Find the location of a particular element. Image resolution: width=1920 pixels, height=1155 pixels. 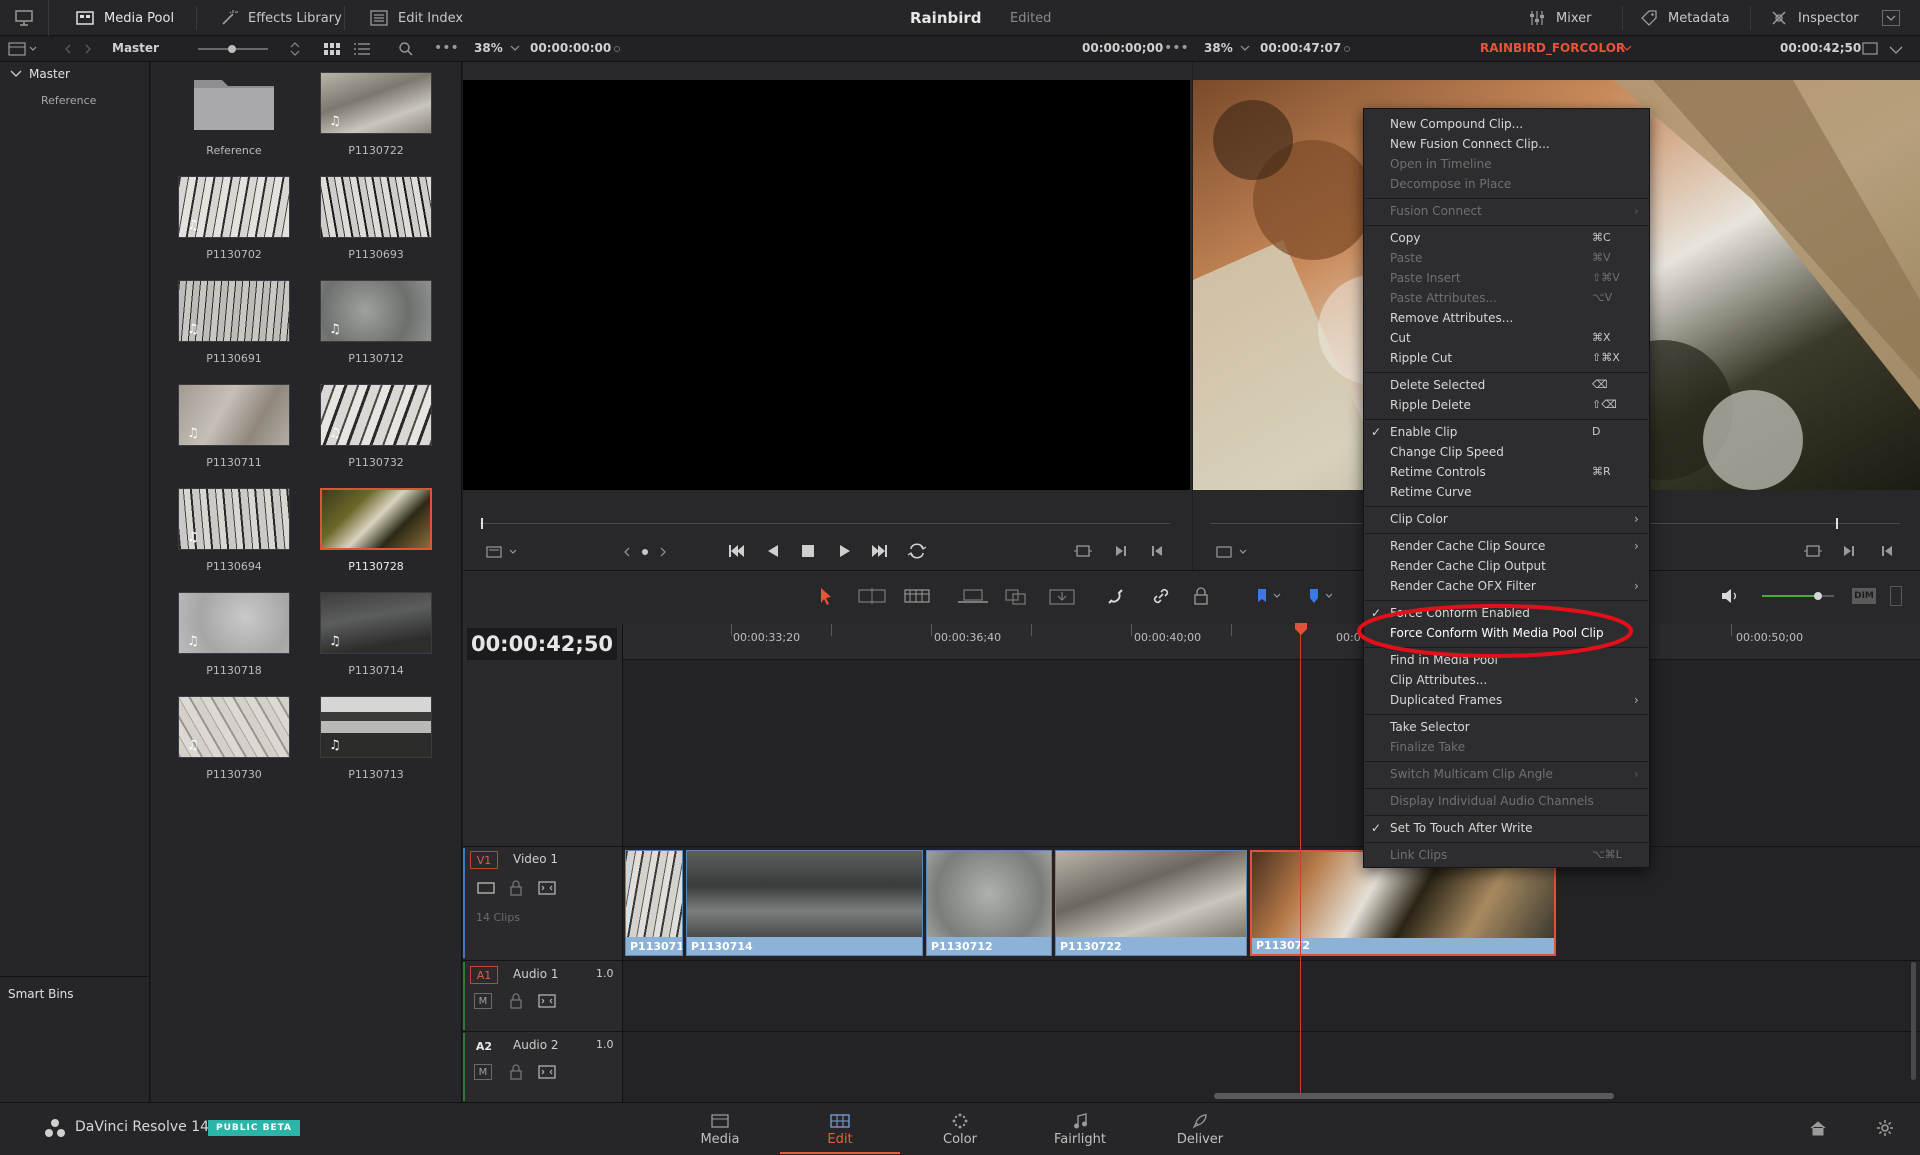

menu-cut: Cut is located at coordinates (1400, 338).